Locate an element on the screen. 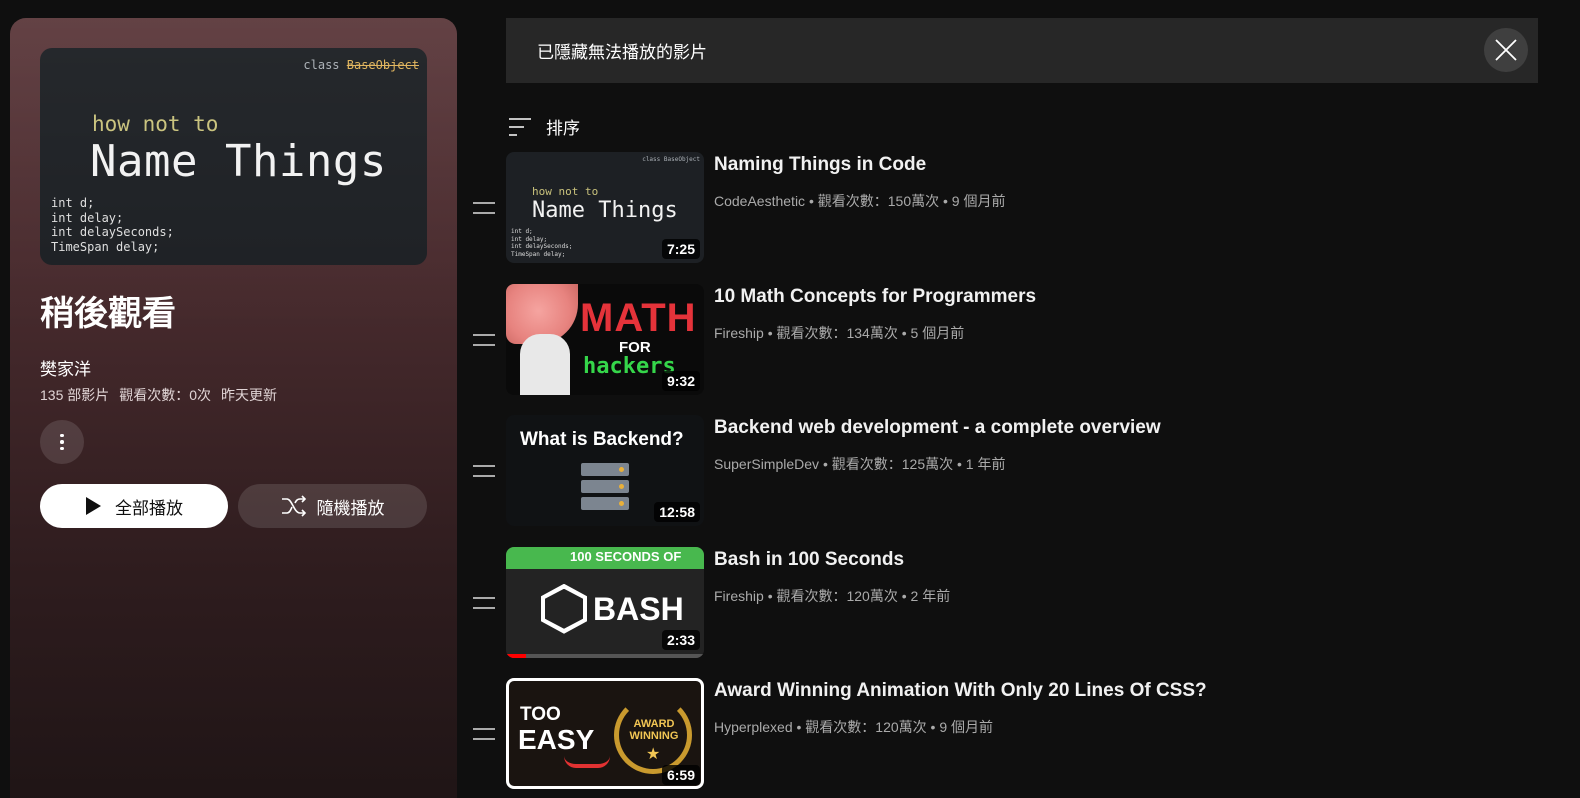  playlist-title: 稍後觀看 is located at coordinates (108, 314).